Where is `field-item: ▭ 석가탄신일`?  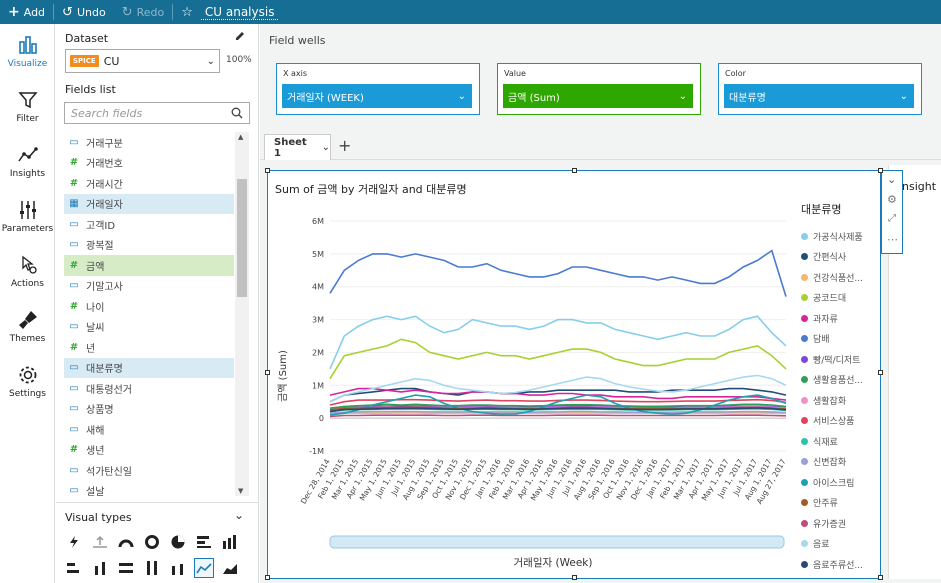 field-item: ▭ 석가탄신일 is located at coordinates (149, 470).